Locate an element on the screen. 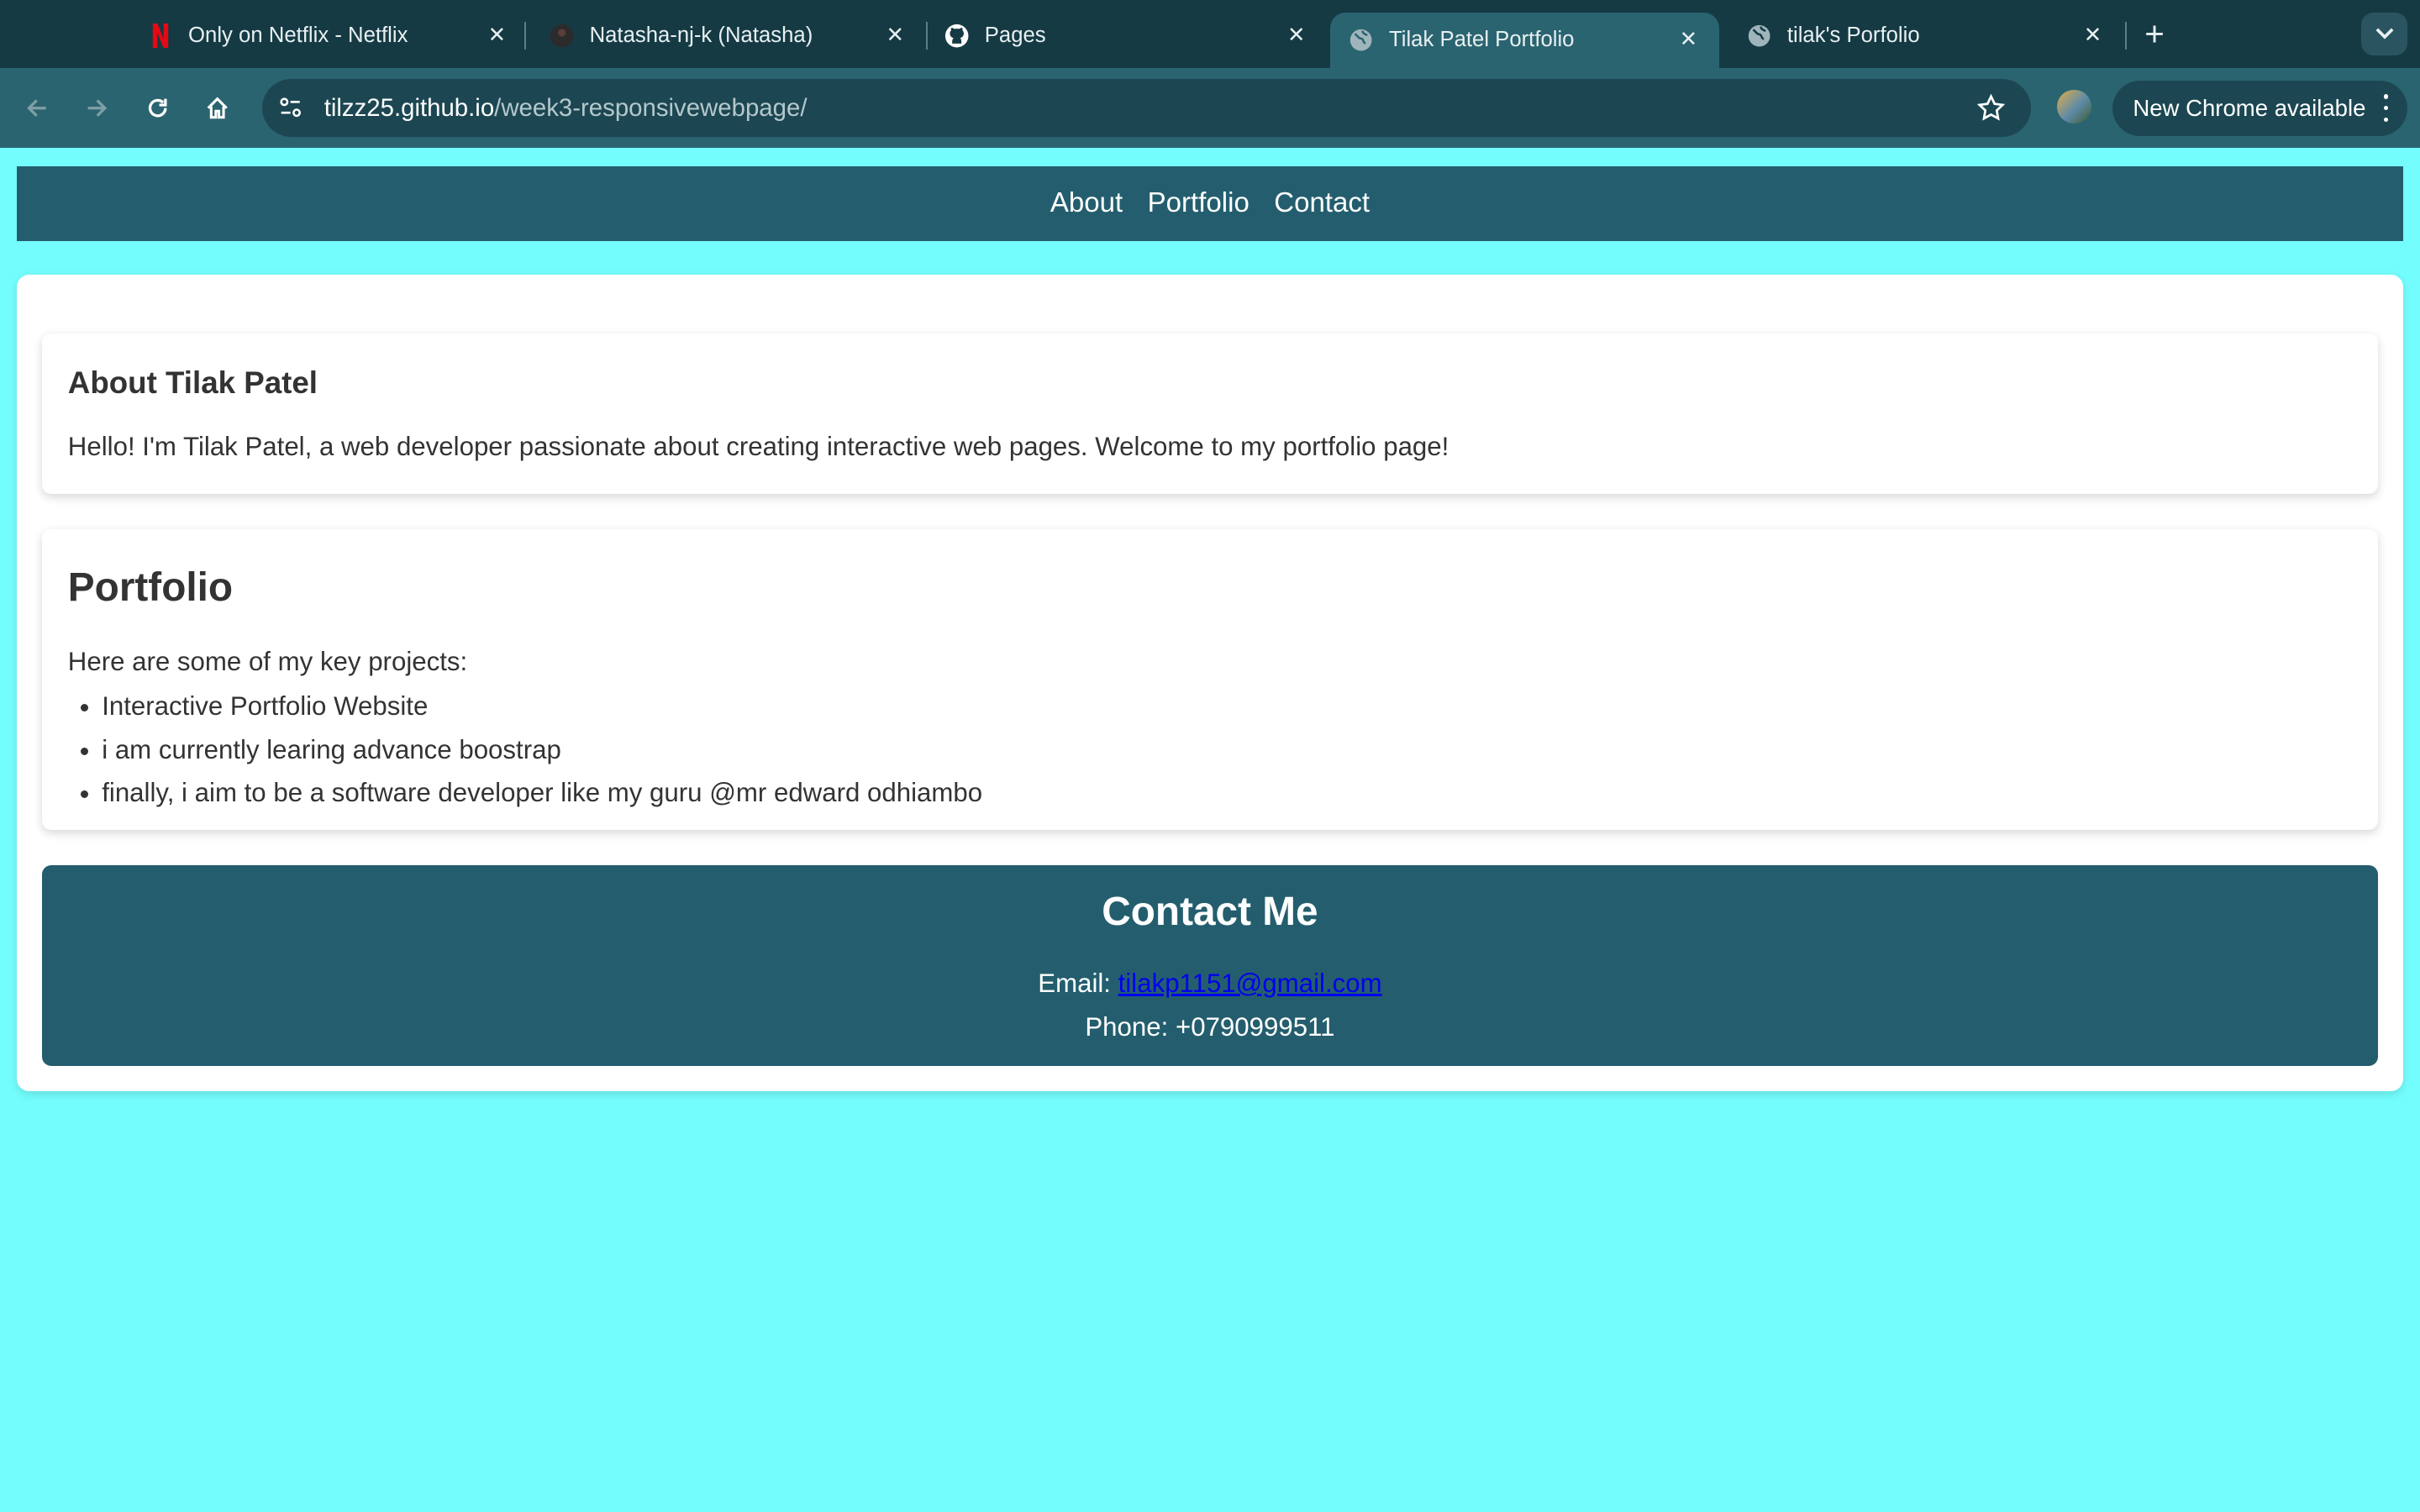 This screenshot has width=2420, height=1512. site-nav: About Portfolio Contact is located at coordinates (1210, 203).